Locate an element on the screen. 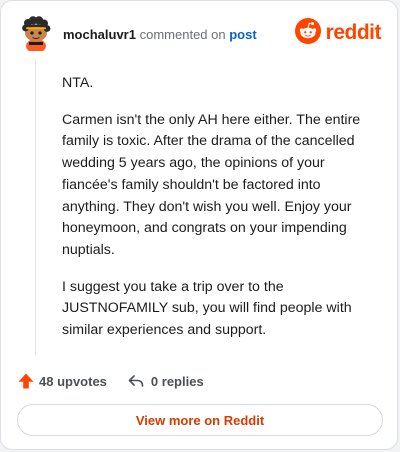 This screenshot has height=452, width=400. upvote-arrow-icon is located at coordinates (26, 381).